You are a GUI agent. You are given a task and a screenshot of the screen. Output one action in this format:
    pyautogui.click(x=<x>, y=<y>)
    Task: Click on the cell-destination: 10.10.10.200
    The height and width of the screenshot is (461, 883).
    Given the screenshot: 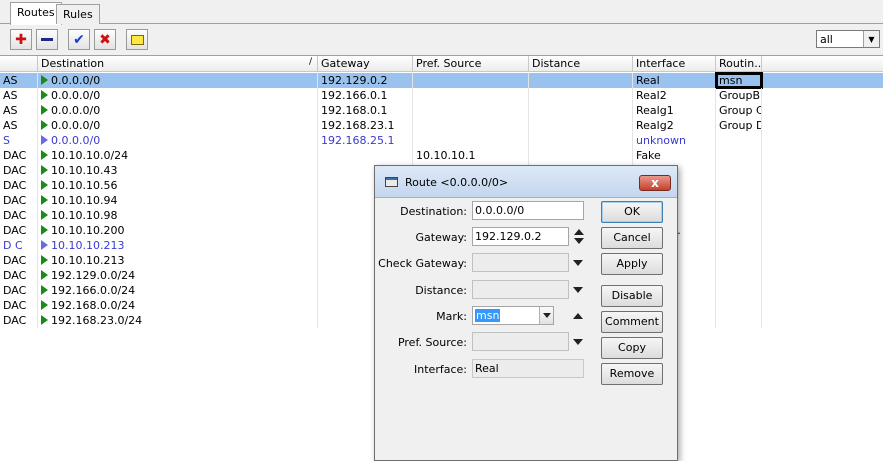 What is the action you would take?
    pyautogui.click(x=178, y=230)
    